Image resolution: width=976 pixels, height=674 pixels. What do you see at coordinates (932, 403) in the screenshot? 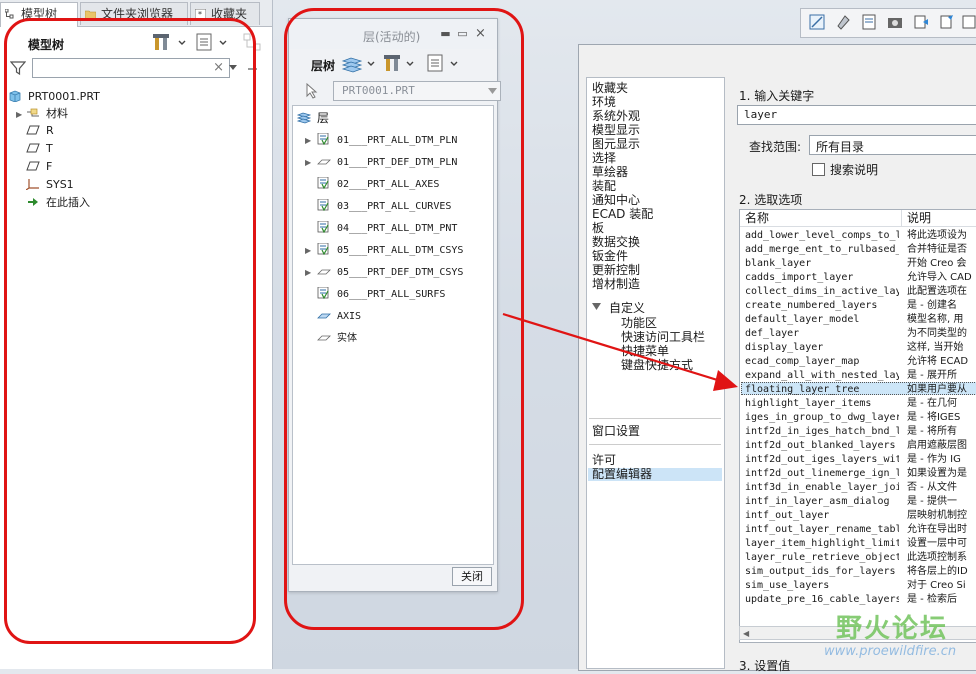
I see `option-description: 是 - 在几何` at bounding box center [932, 403].